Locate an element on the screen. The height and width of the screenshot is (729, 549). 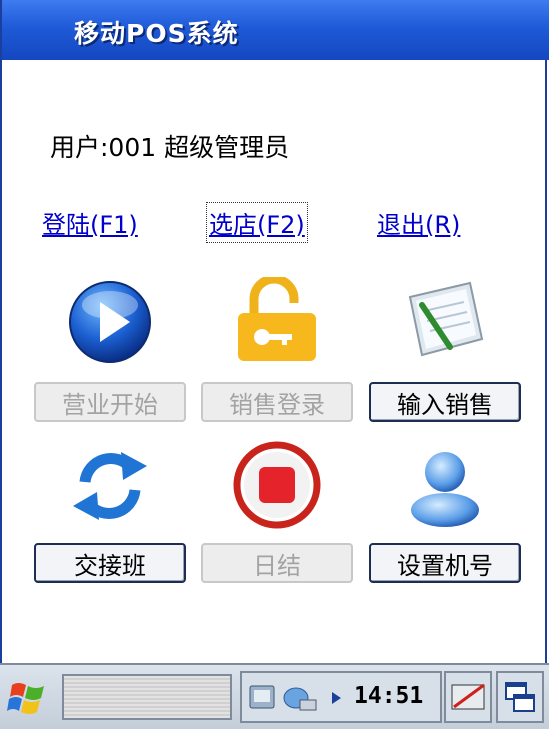
login-link: 登陆(F1) is located at coordinates (90, 222).